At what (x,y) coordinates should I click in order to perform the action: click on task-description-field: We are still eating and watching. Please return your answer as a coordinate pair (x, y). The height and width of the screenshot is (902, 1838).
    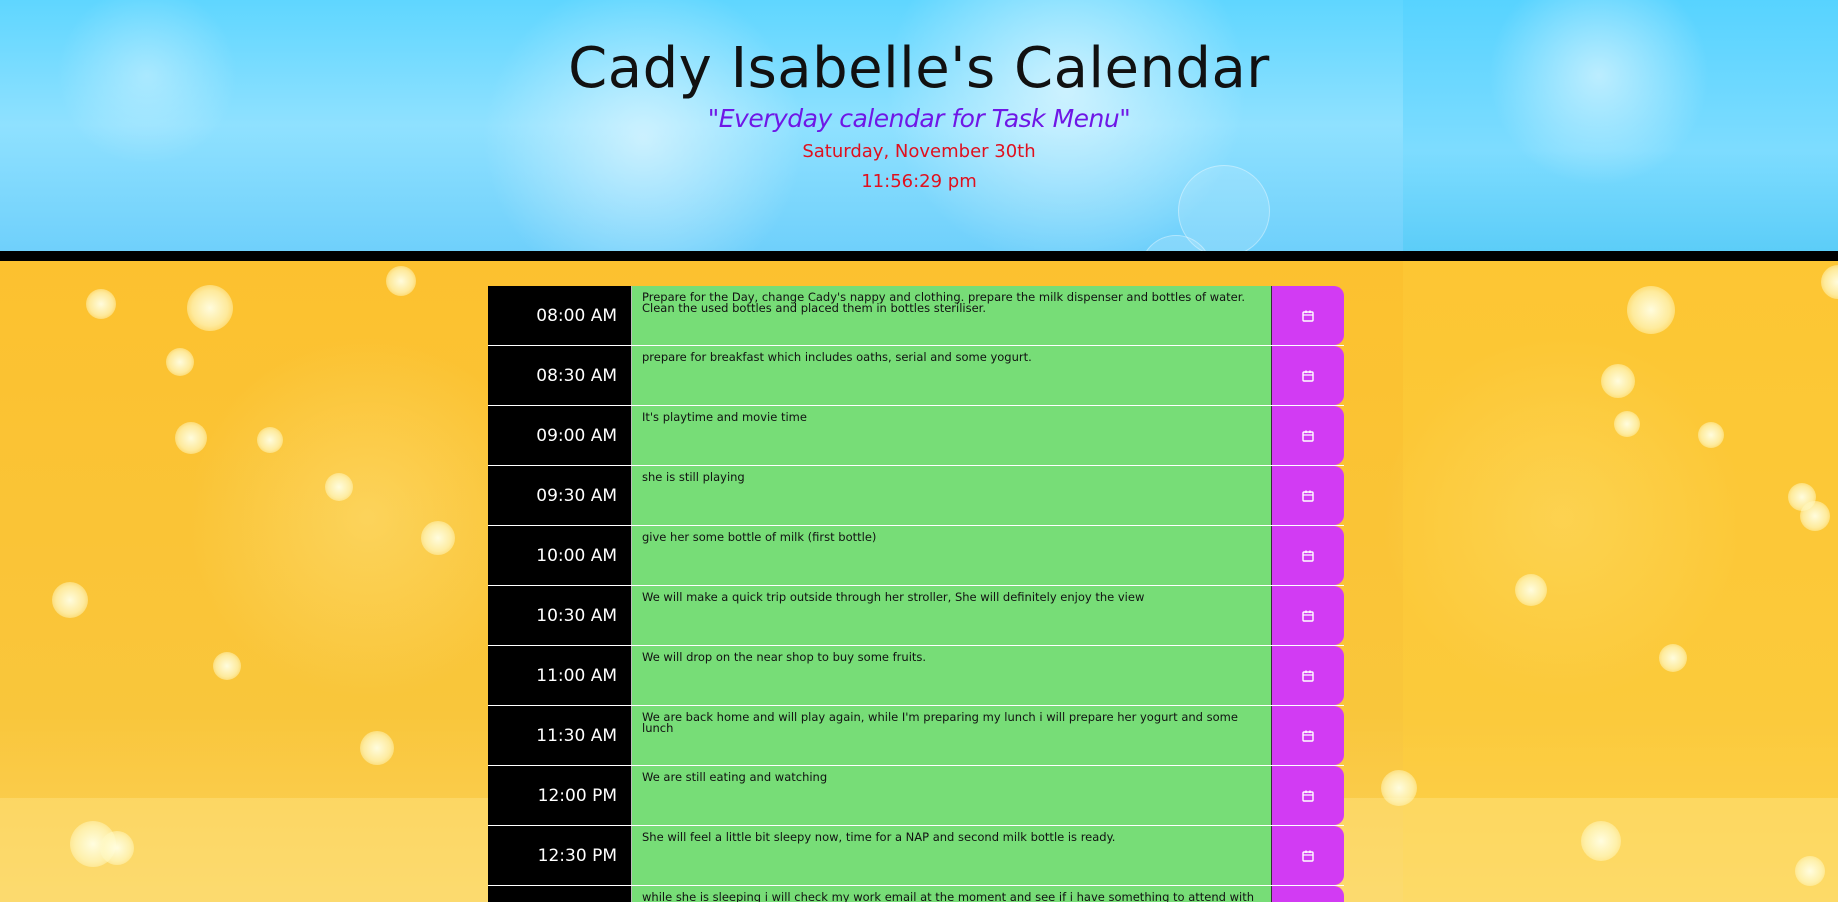
    Looking at the image, I should click on (951, 795).